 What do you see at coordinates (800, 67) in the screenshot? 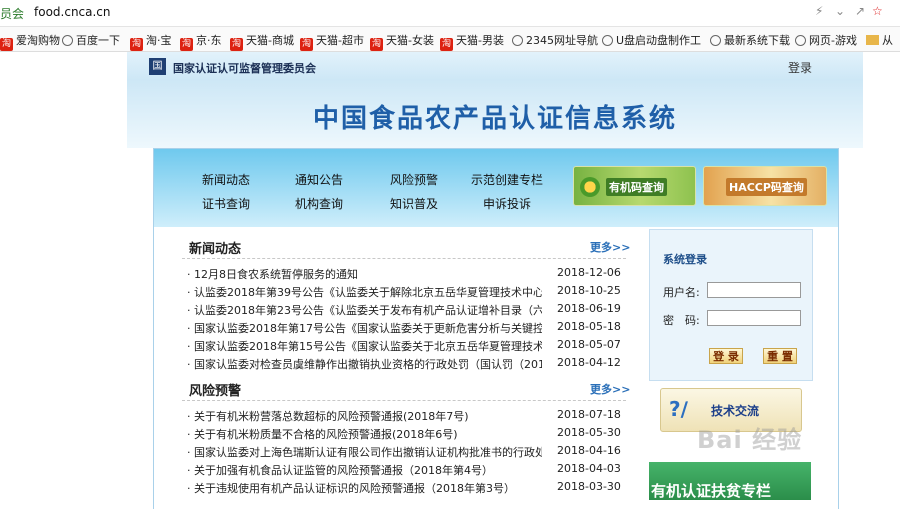
I see `login-link: 登录` at bounding box center [800, 67].